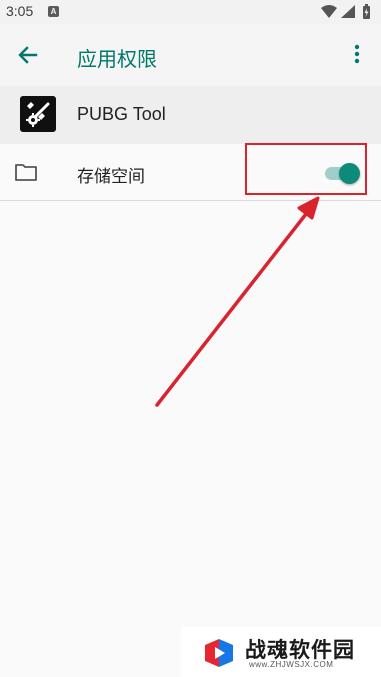 This screenshot has height=677, width=381. I want to click on app-name: PUBG Tool, so click(121, 114).